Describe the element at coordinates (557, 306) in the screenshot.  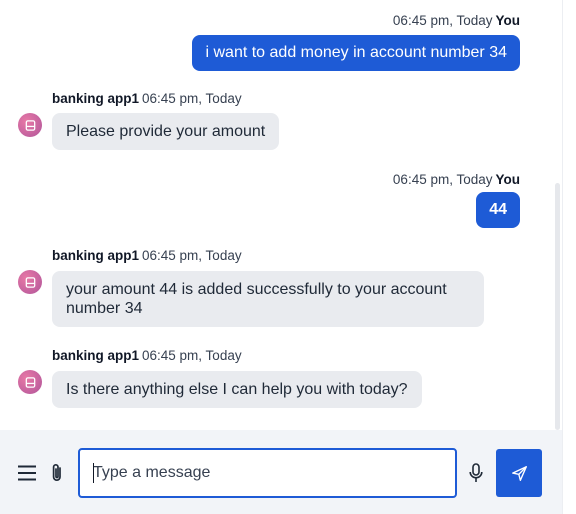
I see `scrollbar-thumb` at that location.